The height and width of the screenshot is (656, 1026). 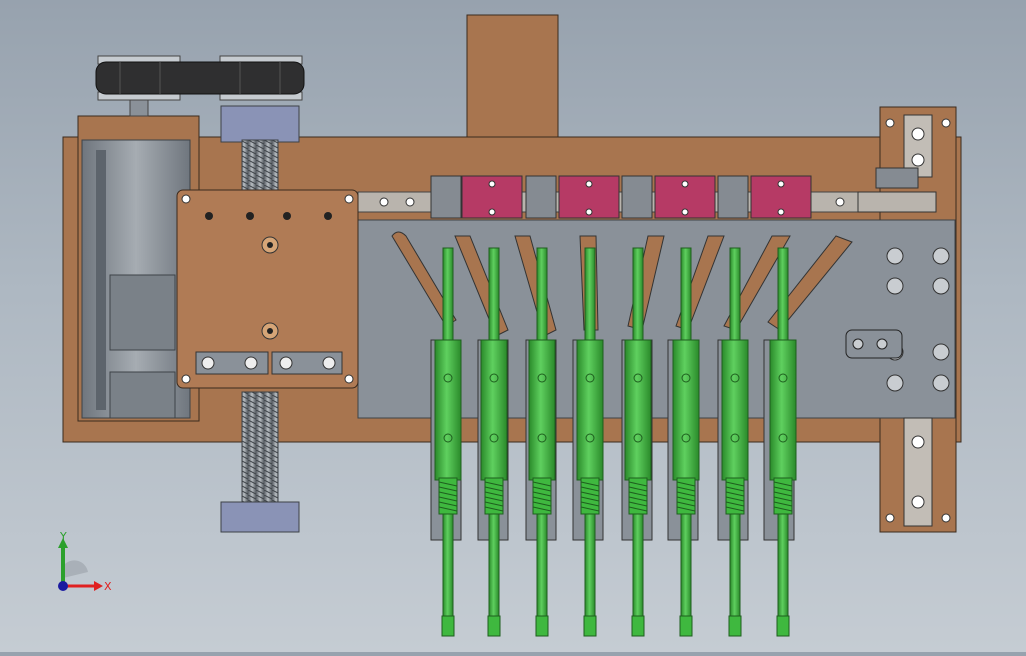 I want to click on carriage-plate, so click(x=267, y=289).